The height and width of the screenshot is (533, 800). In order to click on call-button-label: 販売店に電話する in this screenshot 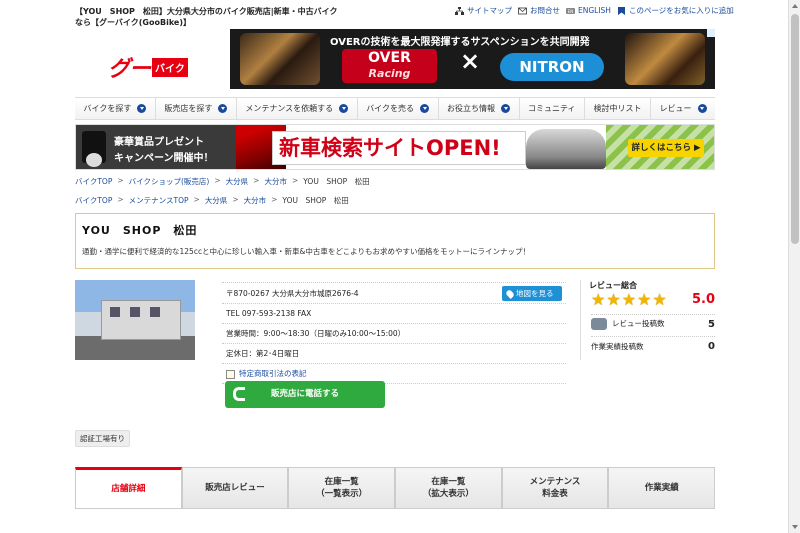, I will do `click(304, 394)`.